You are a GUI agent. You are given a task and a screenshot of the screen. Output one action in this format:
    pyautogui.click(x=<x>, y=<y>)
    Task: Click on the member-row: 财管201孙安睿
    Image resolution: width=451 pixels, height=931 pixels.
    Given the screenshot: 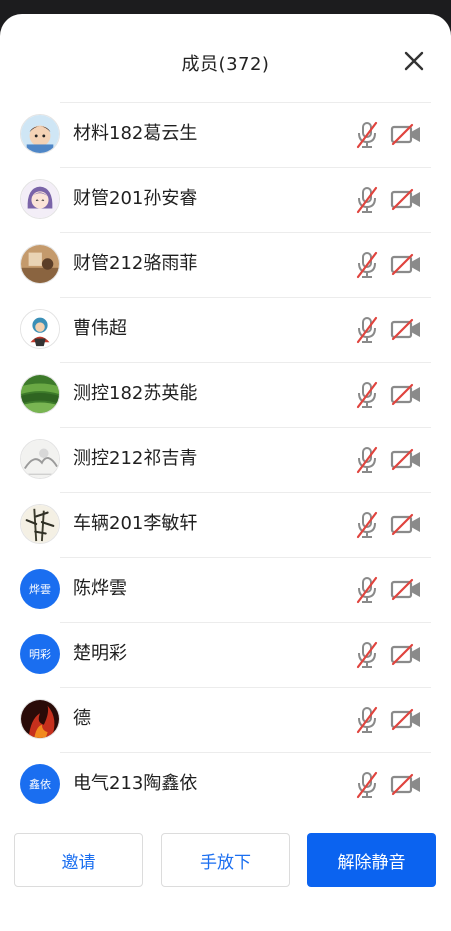 What is the action you would take?
    pyautogui.click(x=225, y=199)
    